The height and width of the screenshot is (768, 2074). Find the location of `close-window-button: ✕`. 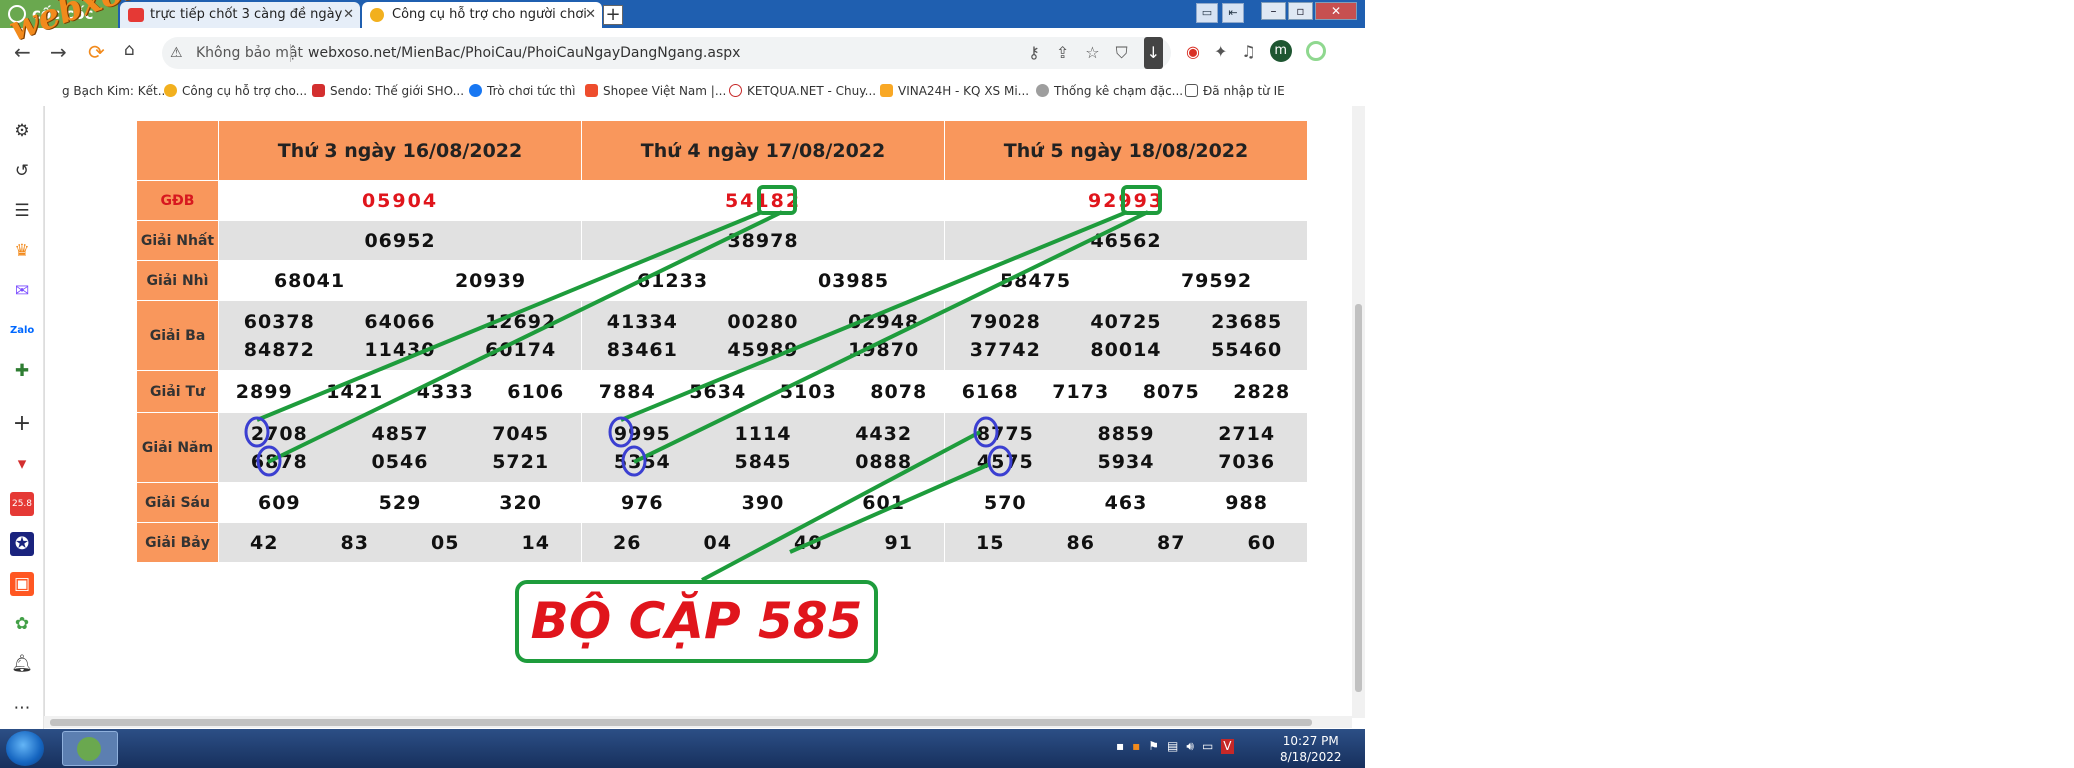

close-window-button: ✕ is located at coordinates (1336, 11).